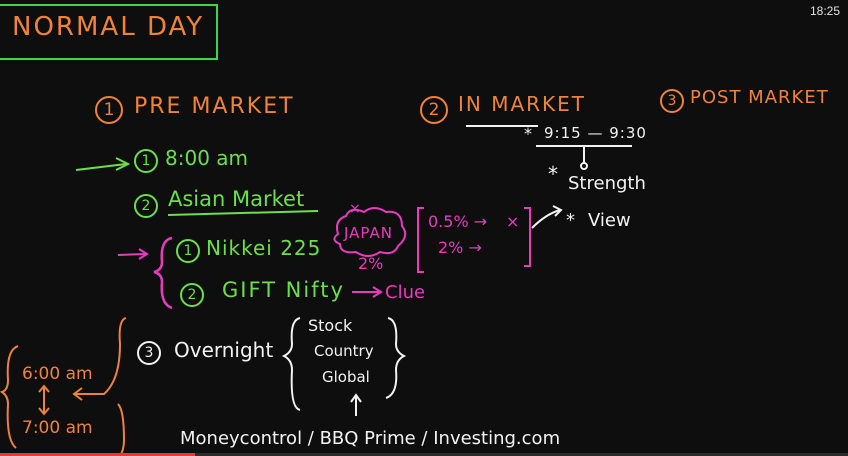  I want to click on japan-cloud, so click(370, 232).